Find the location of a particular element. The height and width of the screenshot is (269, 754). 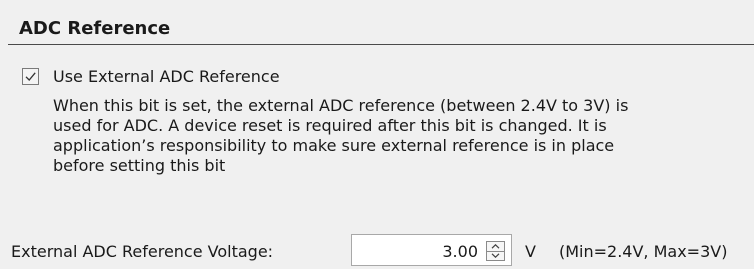

spin-down-arrow-icon is located at coordinates (495, 255).